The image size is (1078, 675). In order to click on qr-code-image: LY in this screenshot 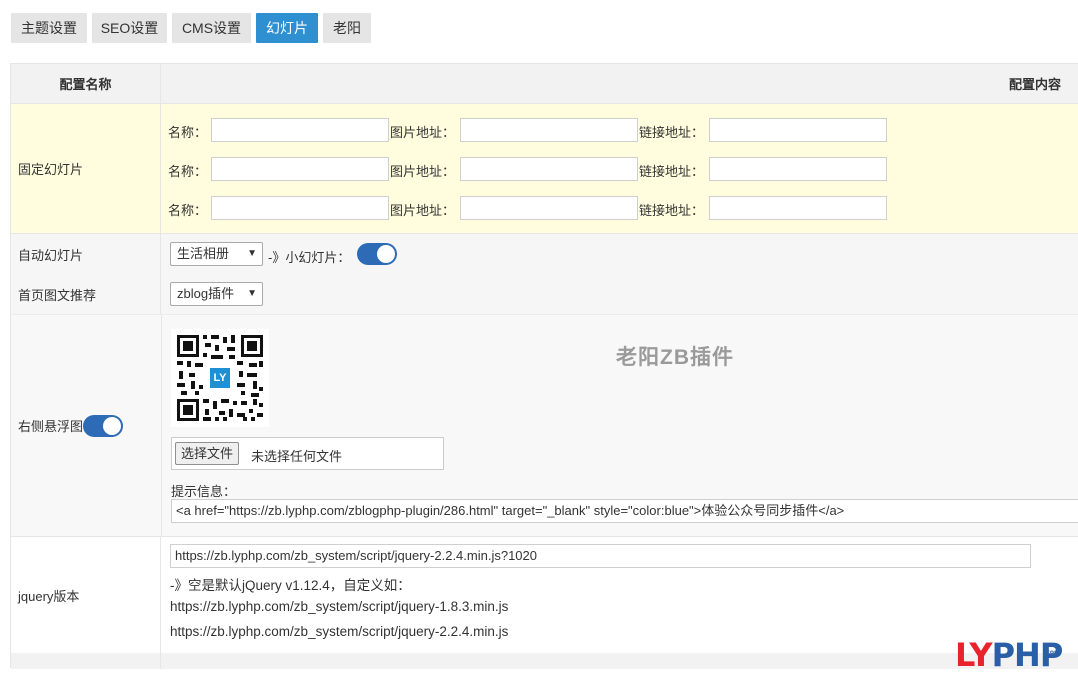, I will do `click(220, 378)`.